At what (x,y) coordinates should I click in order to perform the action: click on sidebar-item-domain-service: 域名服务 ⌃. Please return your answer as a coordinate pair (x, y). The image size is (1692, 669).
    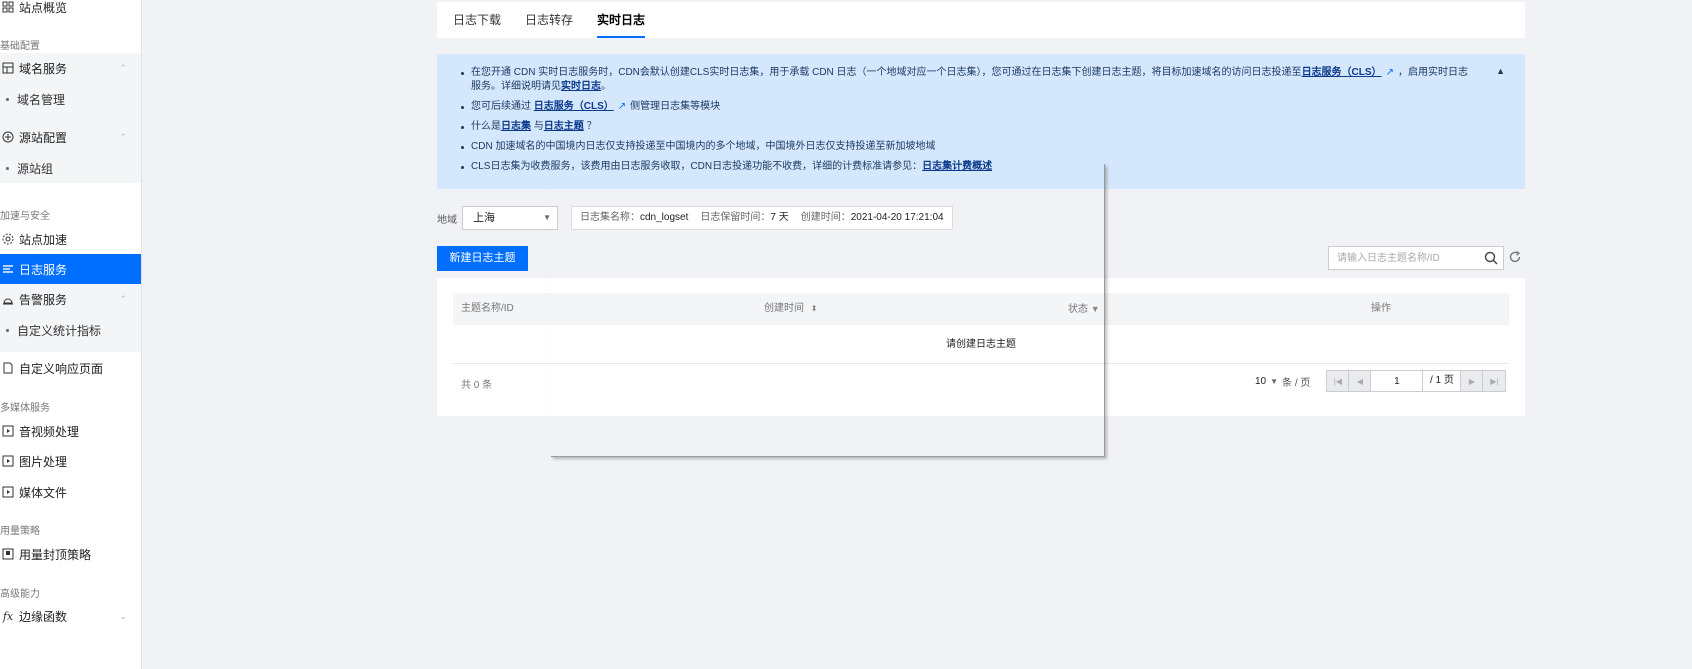
    Looking at the image, I should click on (70, 68).